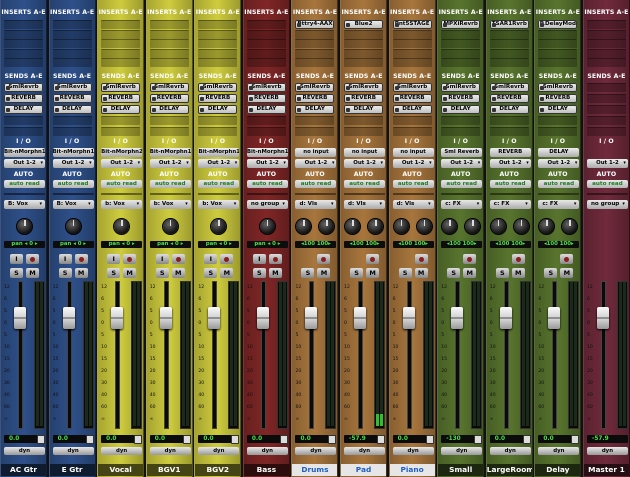 The image size is (630, 477). I want to click on insert-slot: Pnt5STAGE, so click(412, 24).